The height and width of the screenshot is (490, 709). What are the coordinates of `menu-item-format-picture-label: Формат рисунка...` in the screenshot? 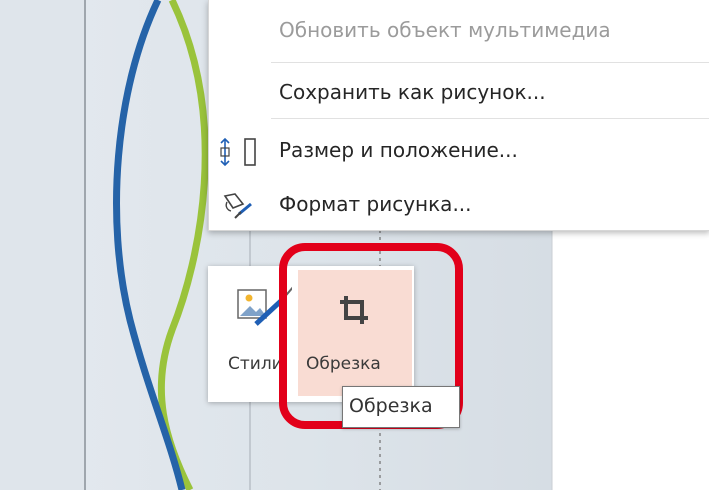 It's located at (375, 204).